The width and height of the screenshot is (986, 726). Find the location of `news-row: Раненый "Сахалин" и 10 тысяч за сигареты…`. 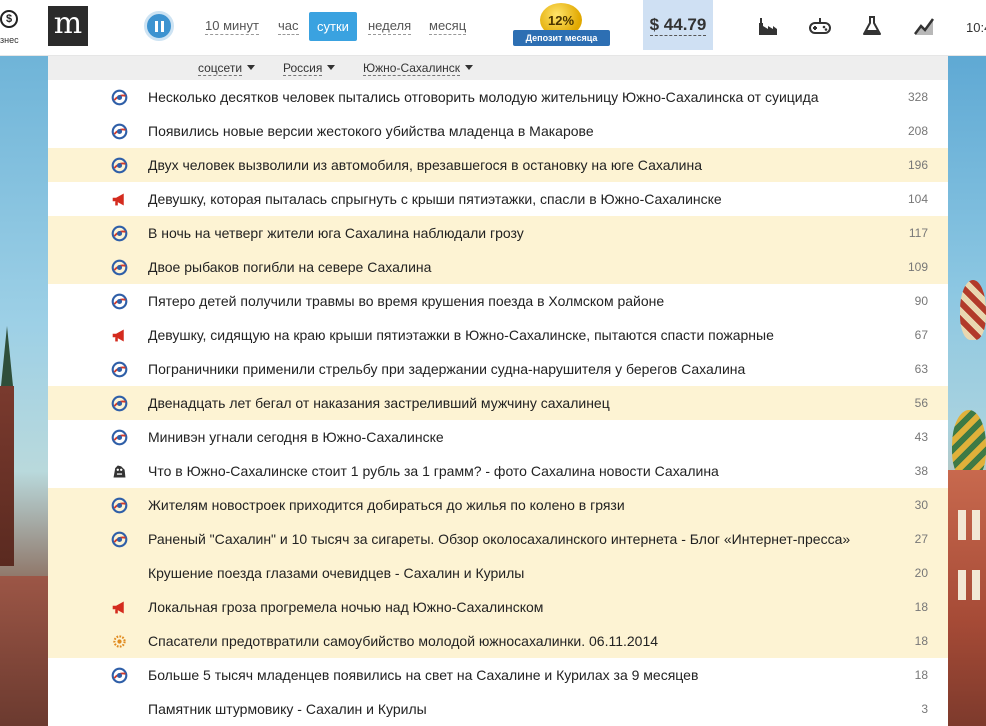

news-row: Раненый "Сахалин" и 10 тысяч за сигареты… is located at coordinates (498, 539).